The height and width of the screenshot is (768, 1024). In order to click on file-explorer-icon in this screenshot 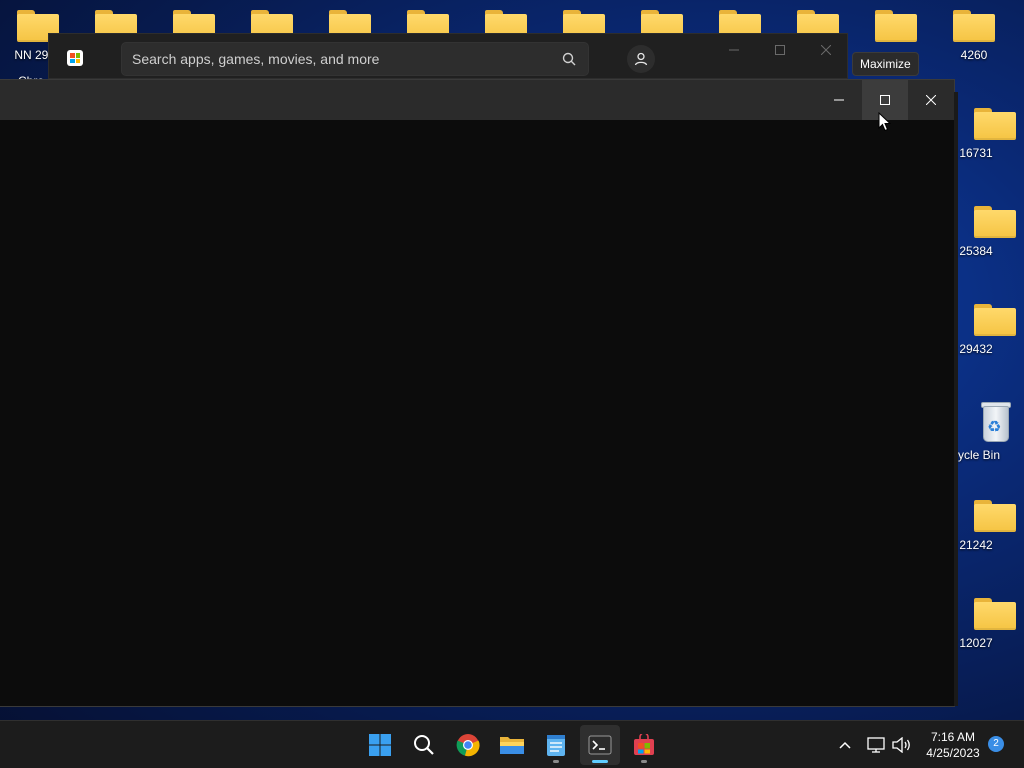, I will do `click(512, 745)`.